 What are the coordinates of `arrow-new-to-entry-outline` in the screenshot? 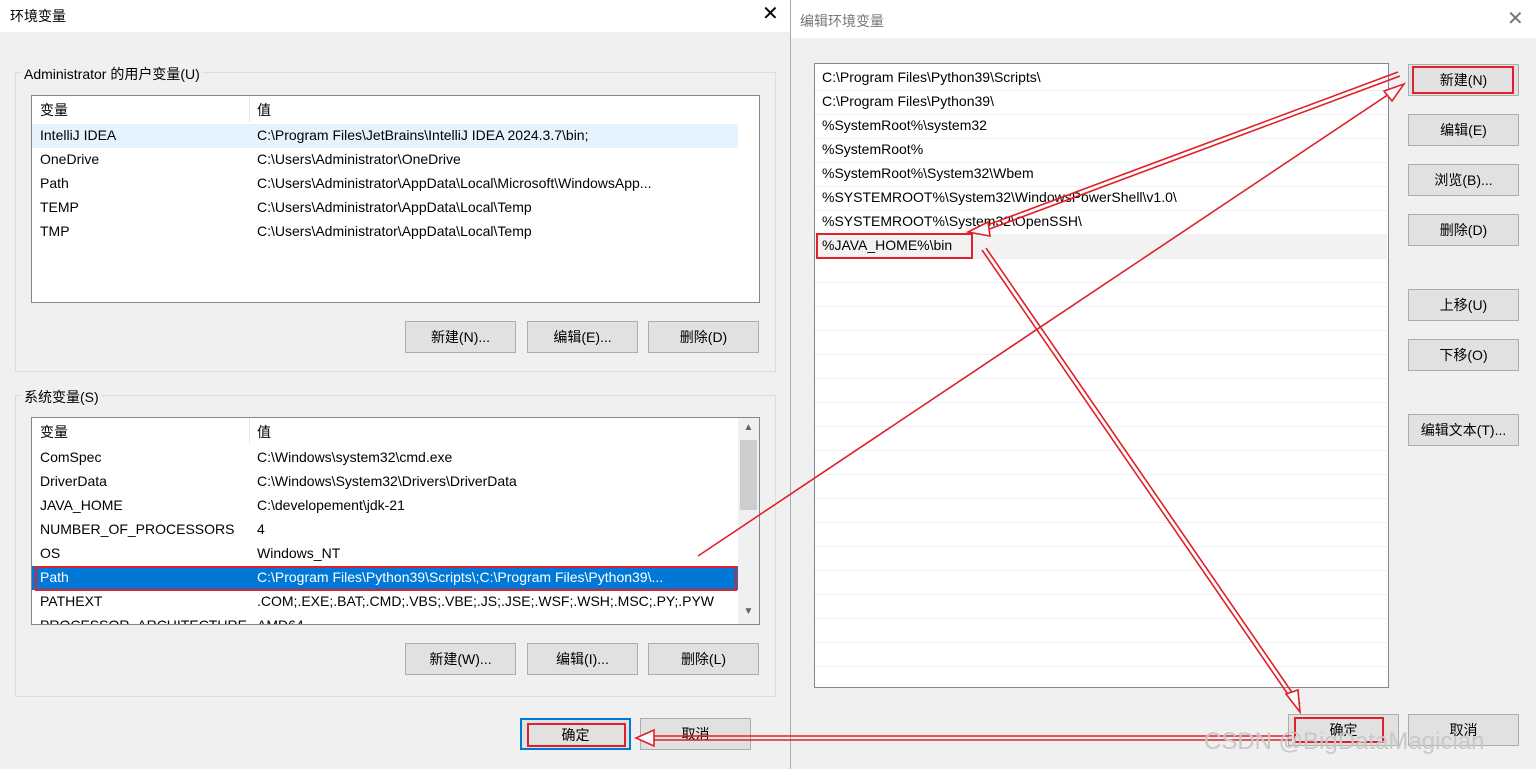 It's located at (1188, 155).